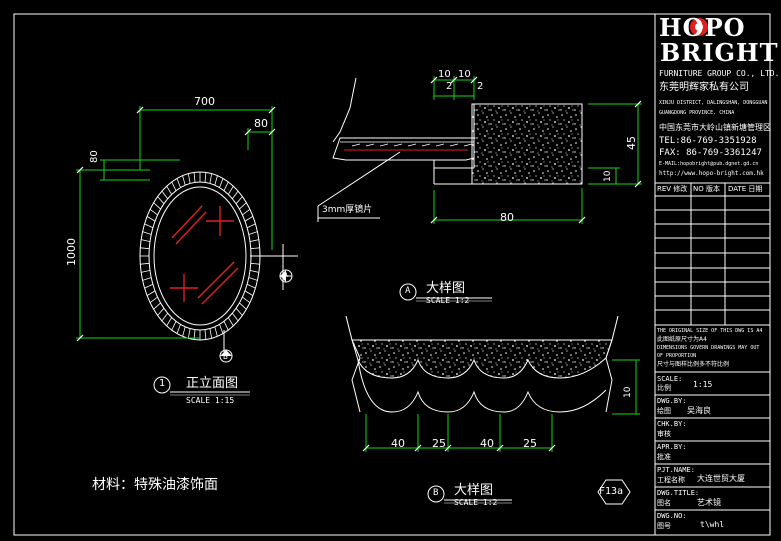 This screenshot has width=781, height=541. I want to click on dwg-title-cn: 图名, so click(664, 503).